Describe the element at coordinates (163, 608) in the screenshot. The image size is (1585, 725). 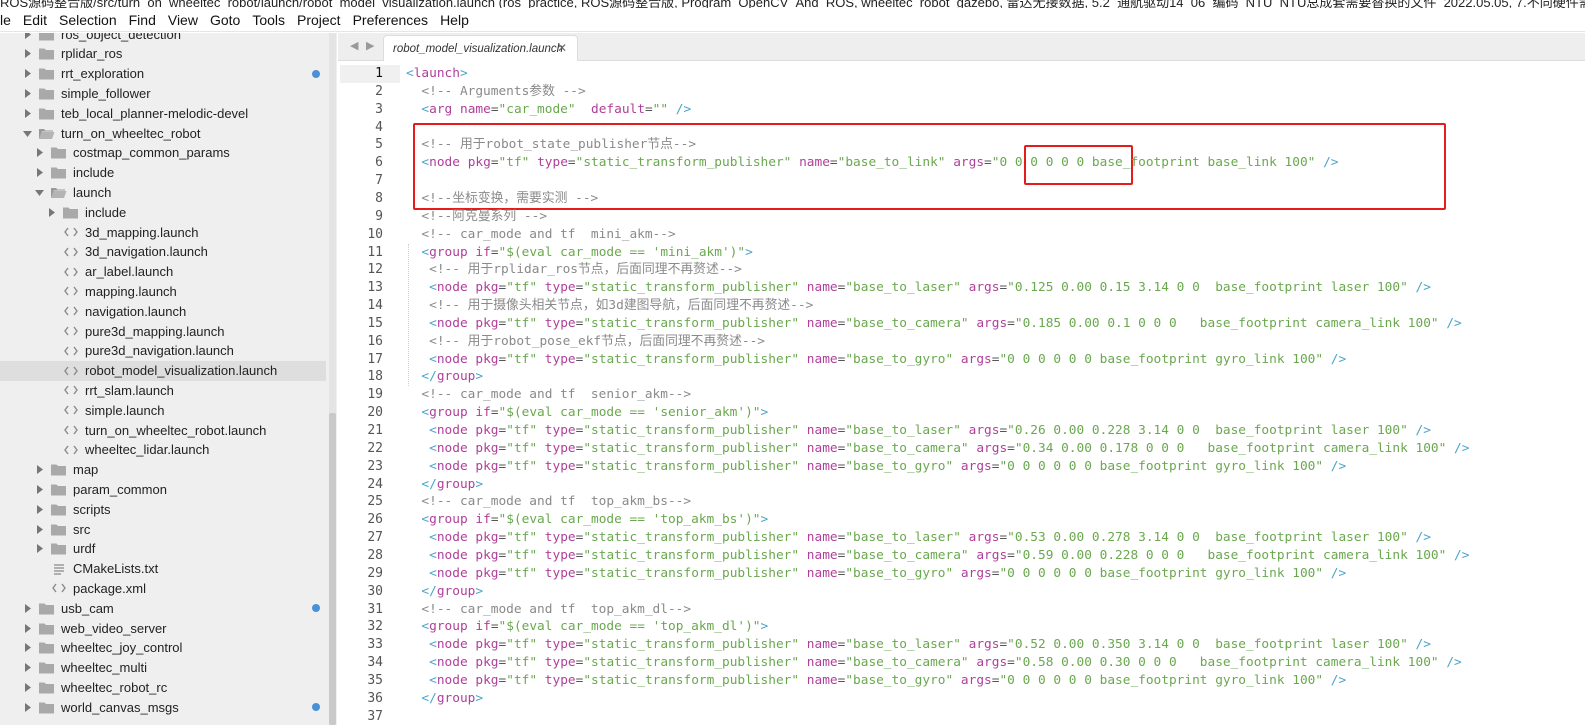
I see `tree-item: usb_cam` at that location.